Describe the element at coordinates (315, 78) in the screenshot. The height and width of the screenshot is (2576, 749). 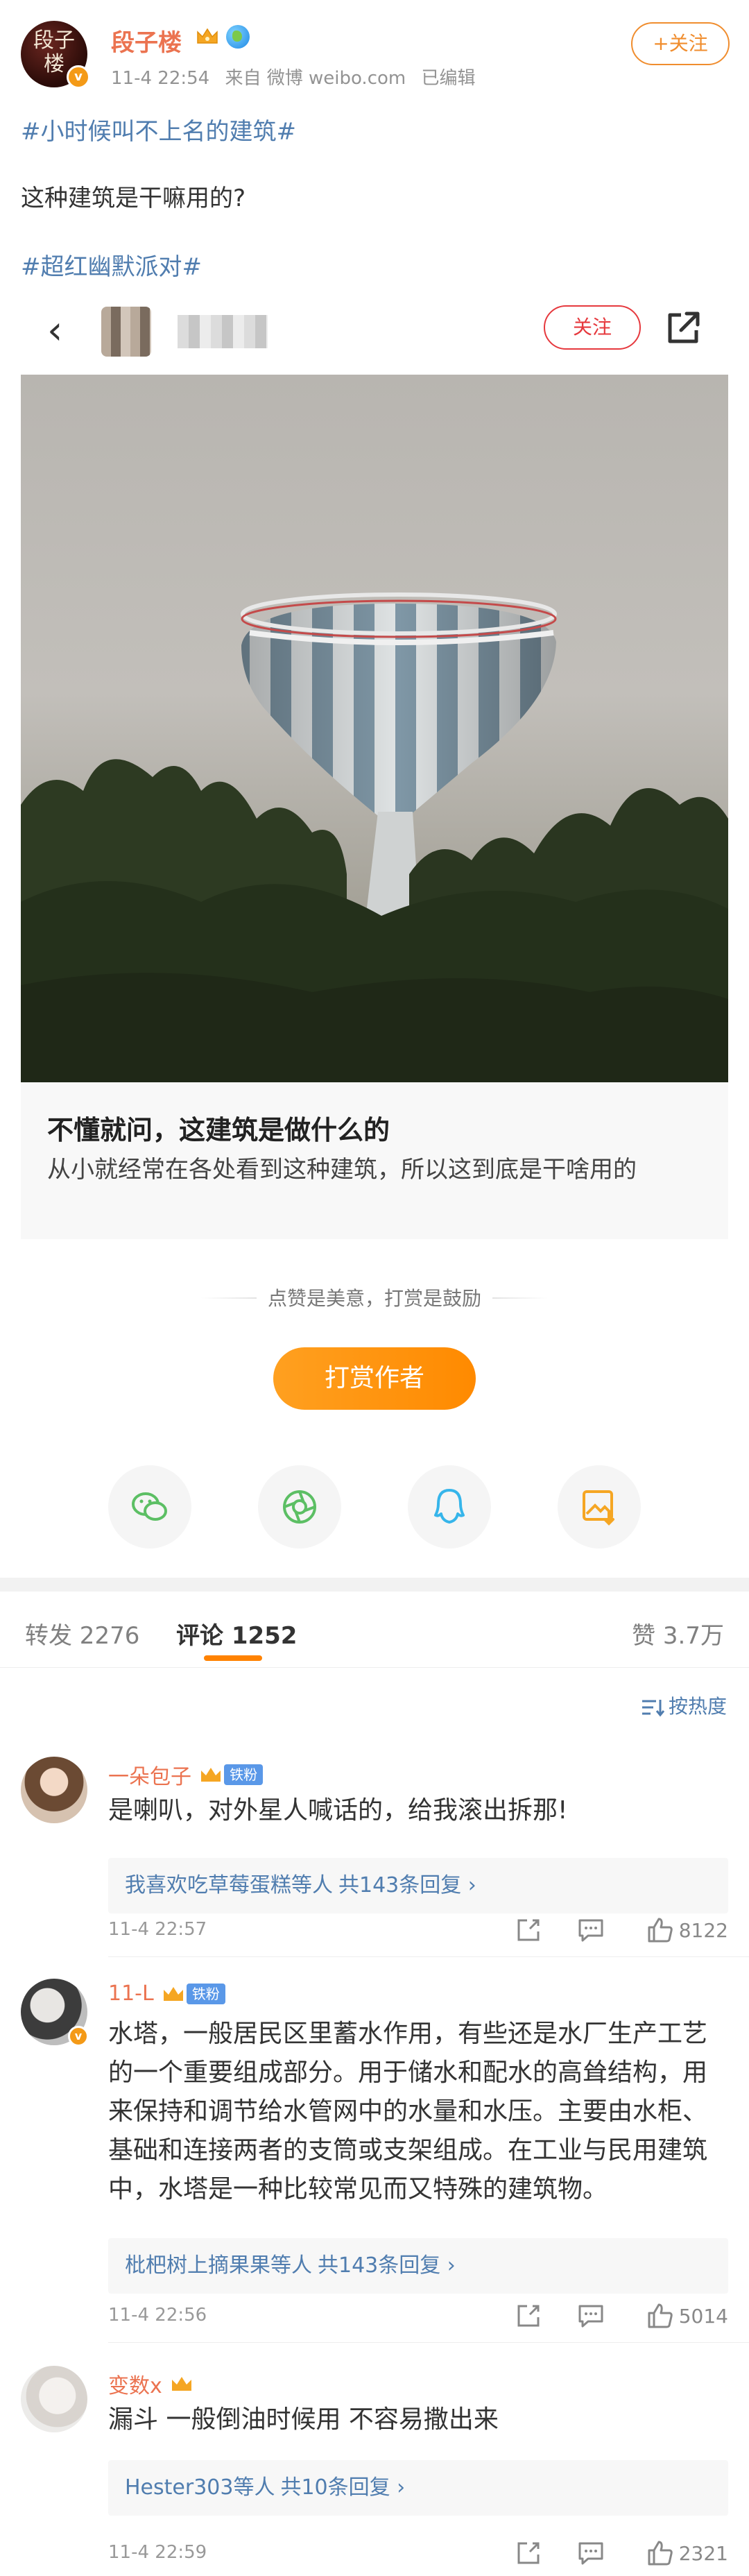
I see `post-source: 来自 微博 weibo.com` at that location.